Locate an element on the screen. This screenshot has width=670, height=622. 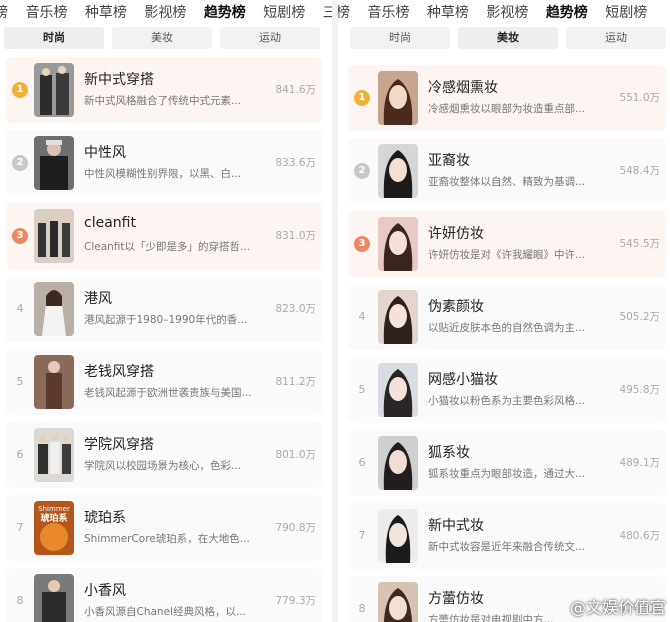
list-item: 2 亚裔妆 亚裔妆整体以自然、精致为基调... 548.4万 is located at coordinates (507, 171).